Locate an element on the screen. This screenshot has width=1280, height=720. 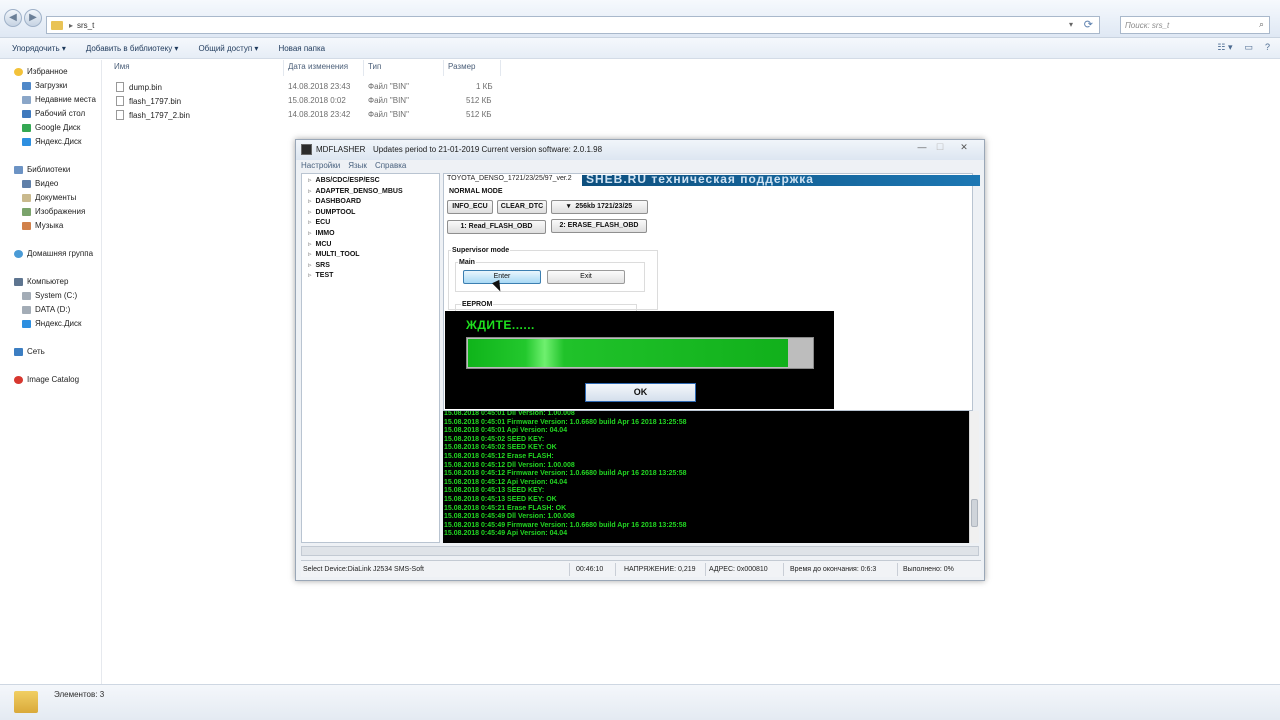
address-field: ▸ srs_t ▾ ⟳ is located at coordinates (573, 25).